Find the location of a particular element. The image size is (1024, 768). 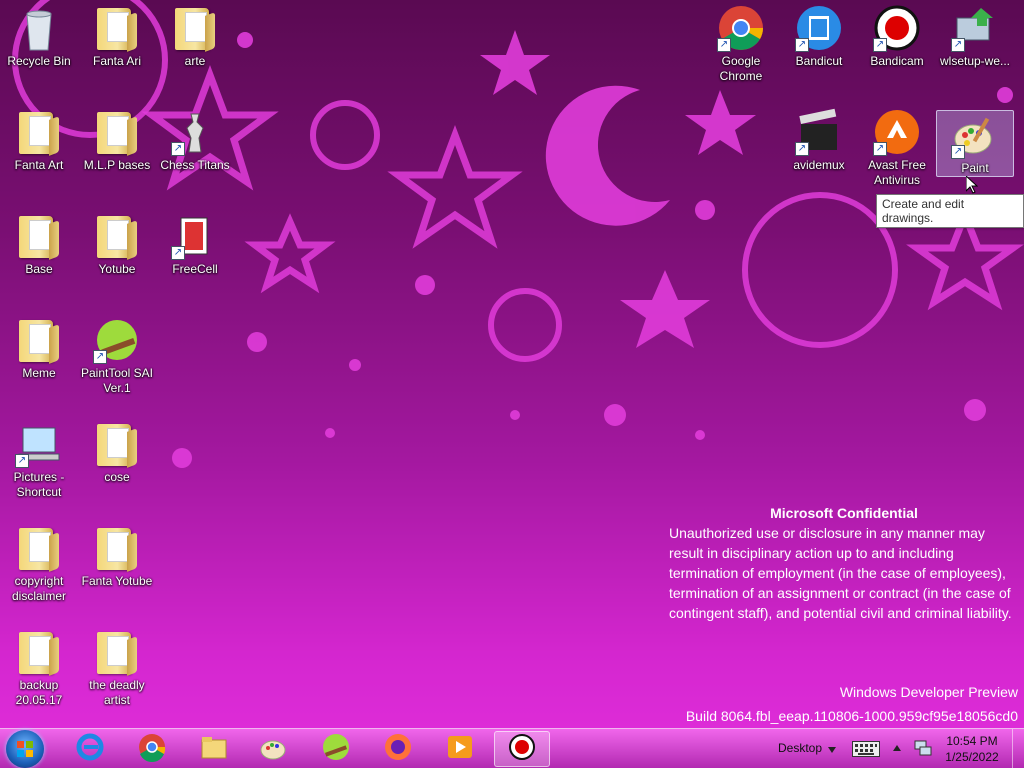

desktop-icon-fanta-art: Fanta Art is located at coordinates (39, 140).